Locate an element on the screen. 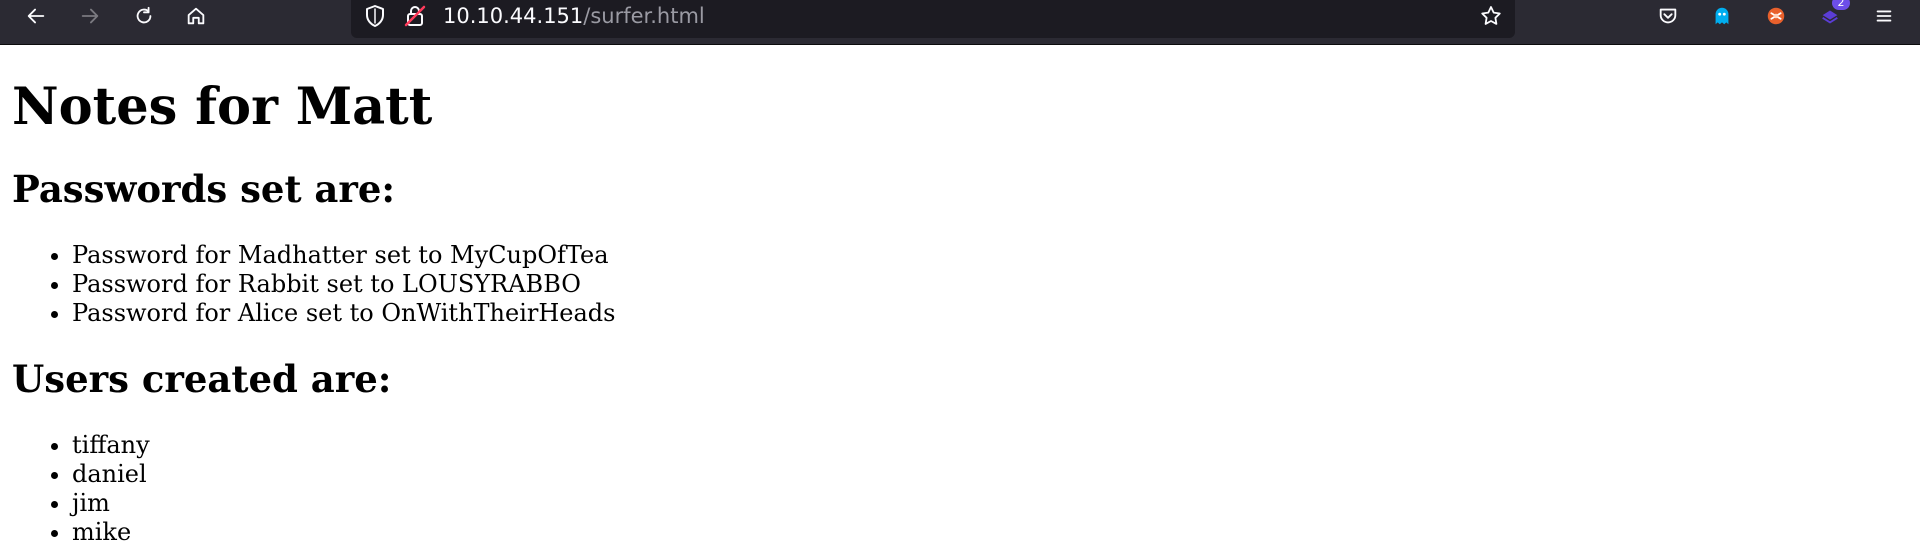  burp-button is located at coordinates (1776, 16).